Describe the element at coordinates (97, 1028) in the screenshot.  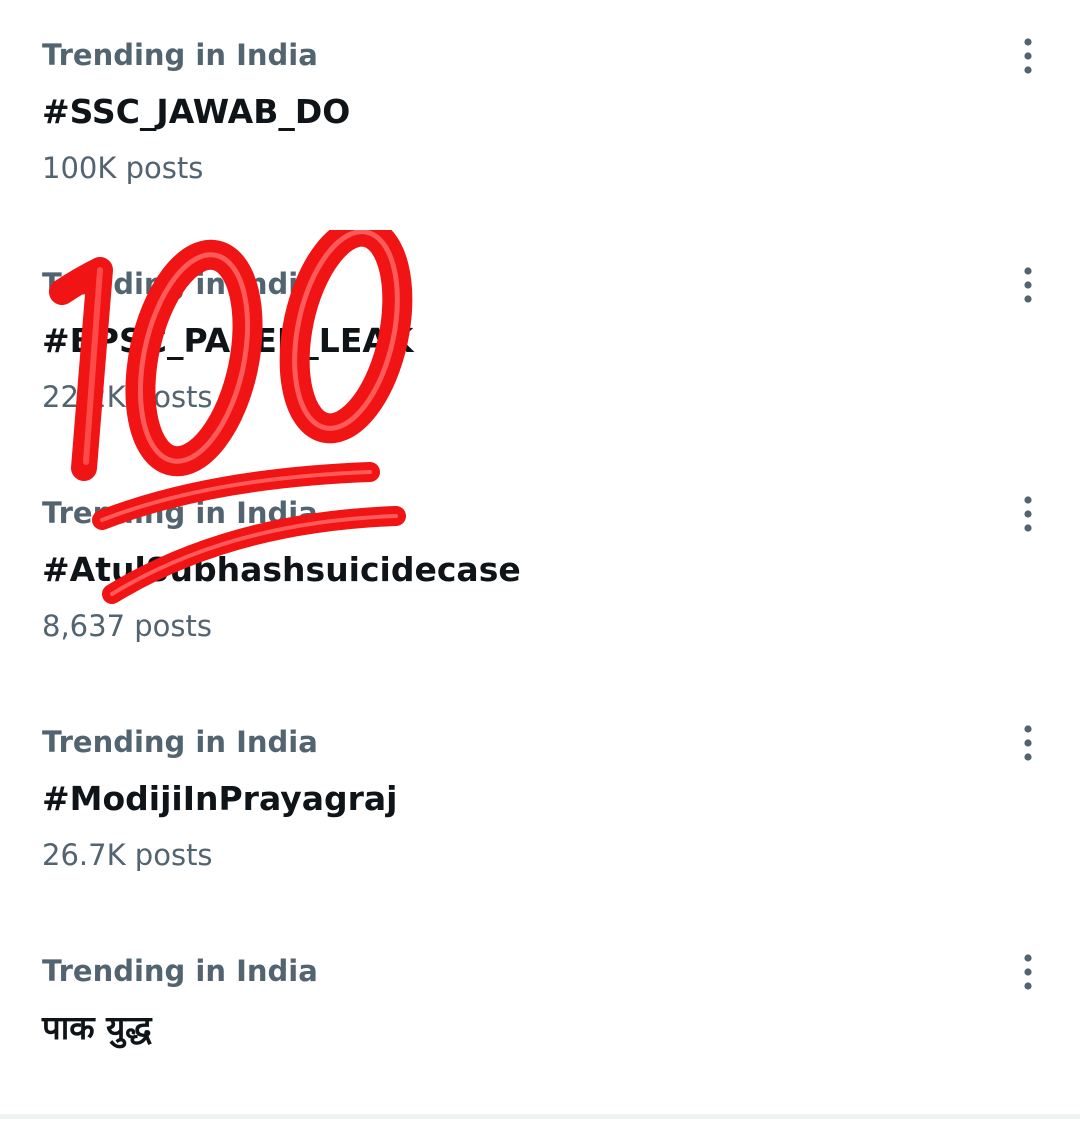
I see `trend-title: पाक युद्ध` at that location.